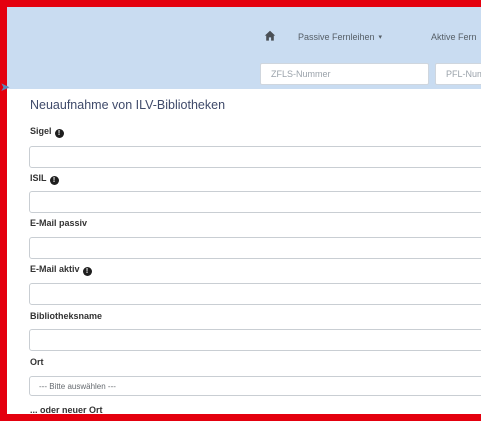 This screenshot has height=421, width=481. I want to click on bibliotheksname-label: Bibliotheksname, so click(66, 316).